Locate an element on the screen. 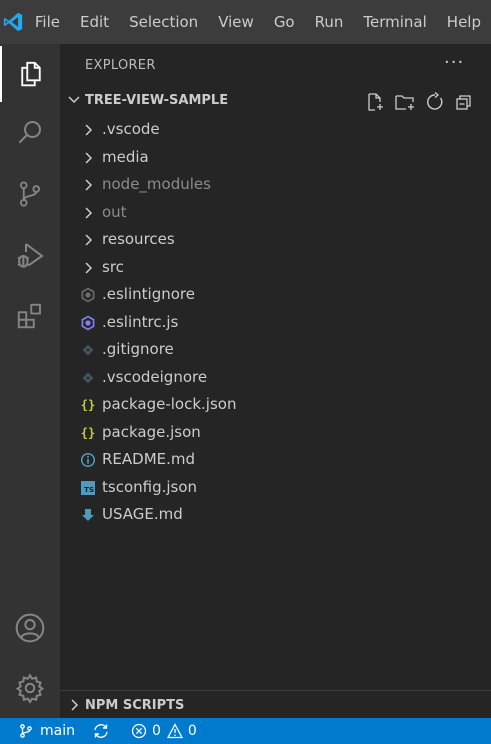 The image size is (491, 744). title-bar: File Edit Selection View Go Run Terminal Help is located at coordinates (245, 22).